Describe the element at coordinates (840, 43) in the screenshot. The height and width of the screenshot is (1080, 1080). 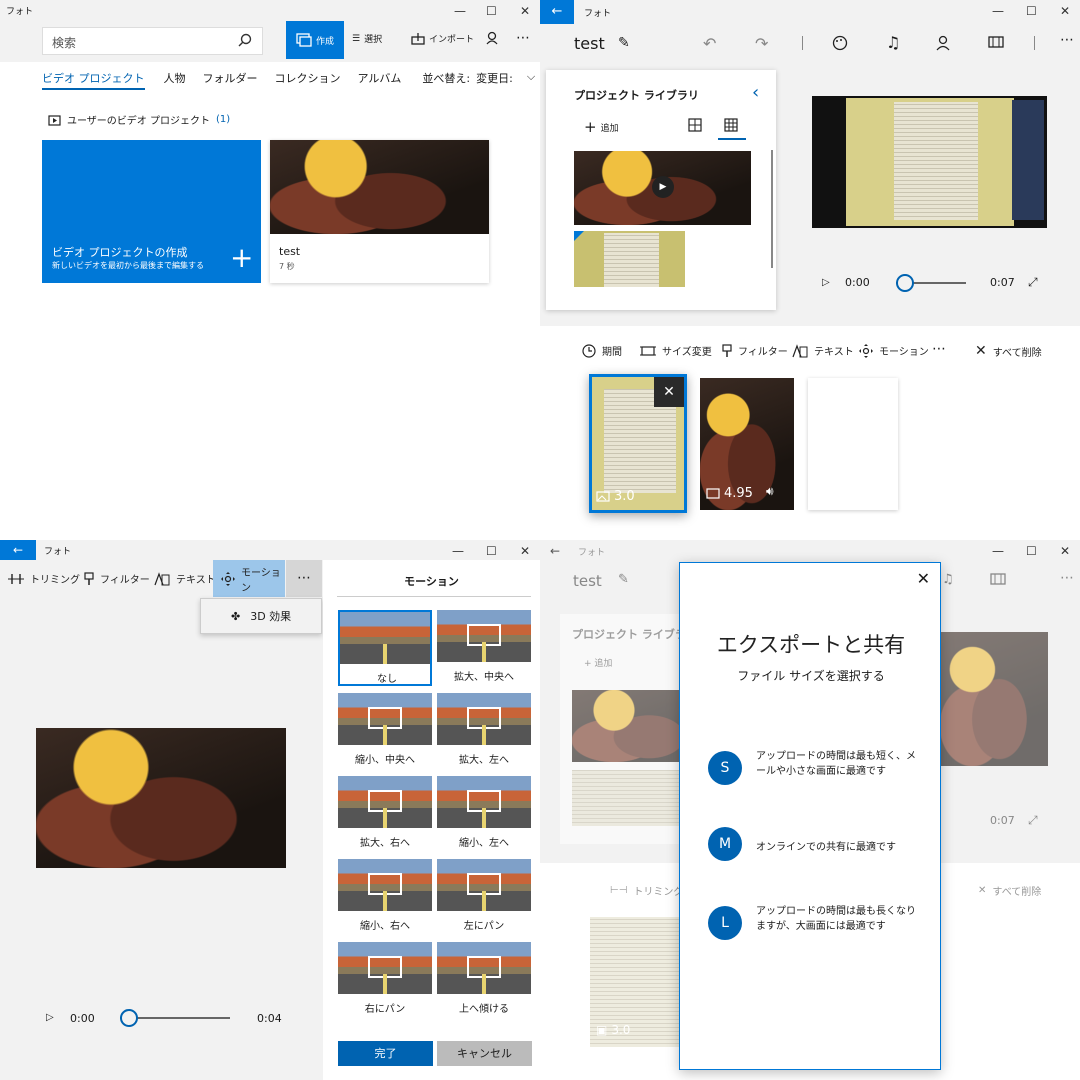
I see `palette-icon` at that location.